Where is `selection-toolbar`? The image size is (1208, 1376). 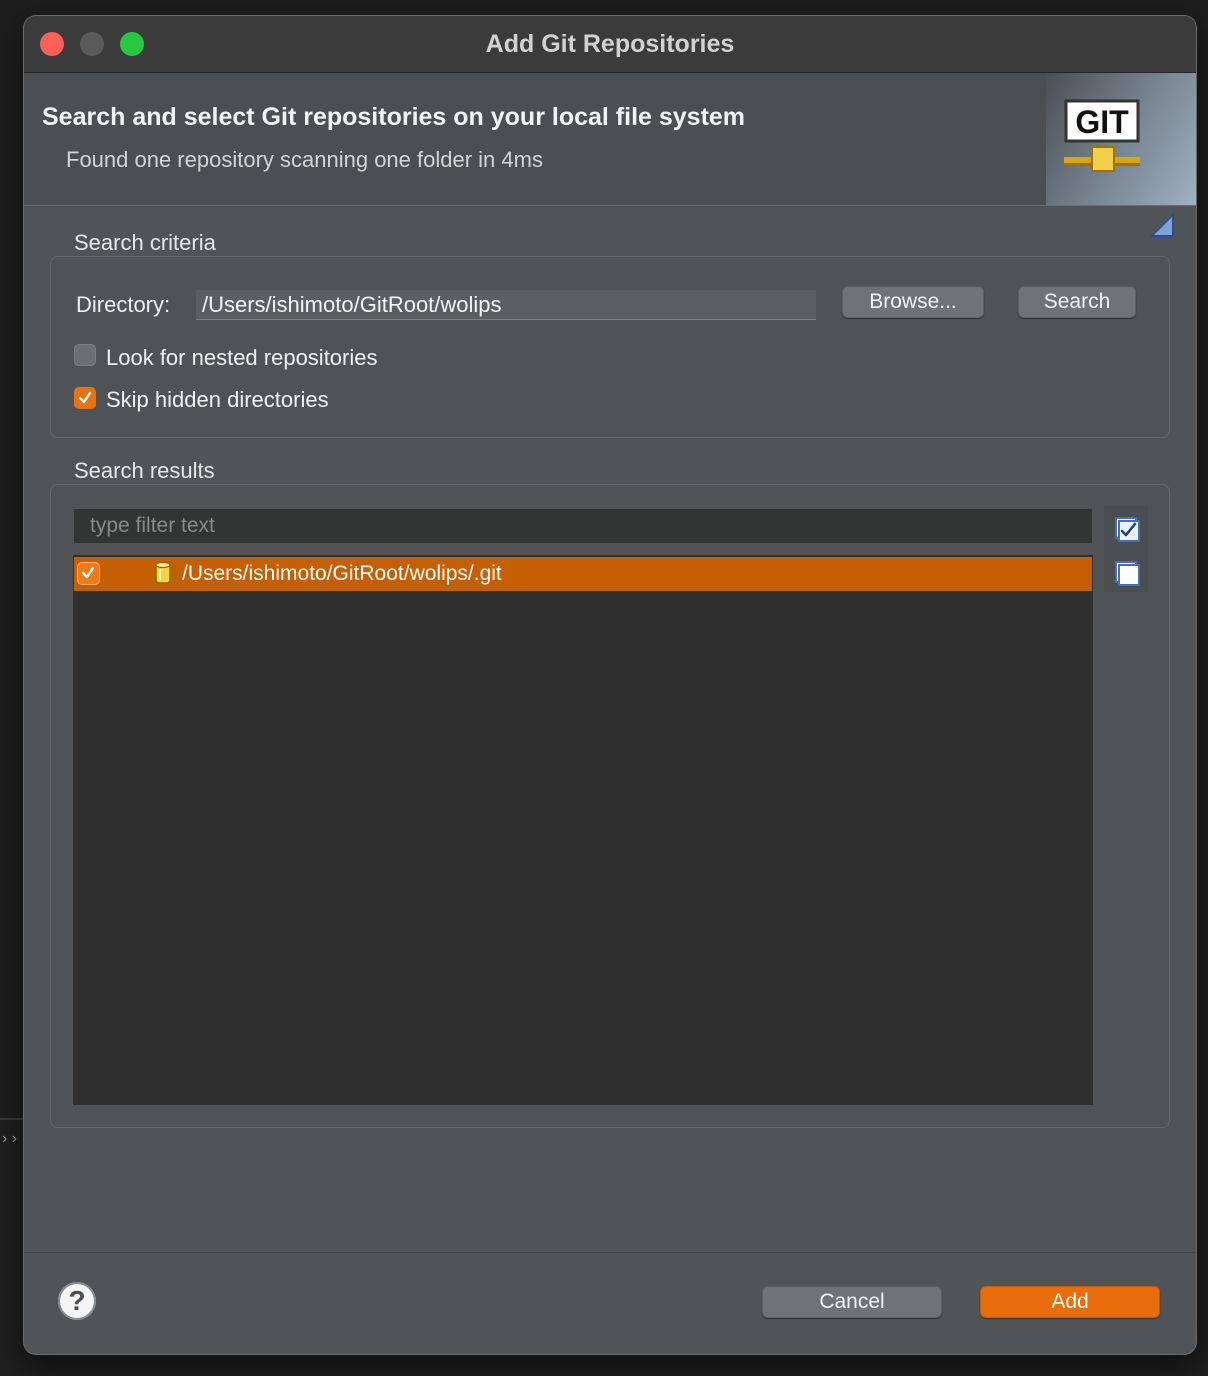 selection-toolbar is located at coordinates (1126, 549).